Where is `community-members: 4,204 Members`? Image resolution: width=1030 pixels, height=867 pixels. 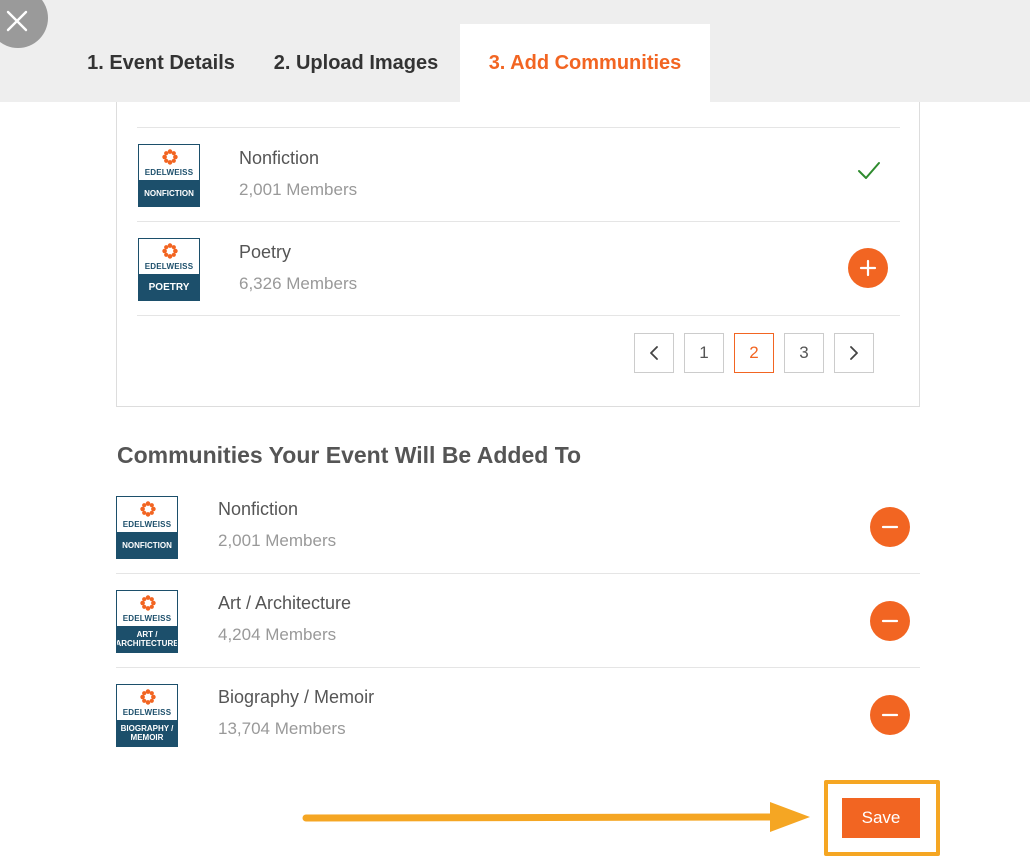
community-members: 4,204 Members is located at coordinates (277, 634).